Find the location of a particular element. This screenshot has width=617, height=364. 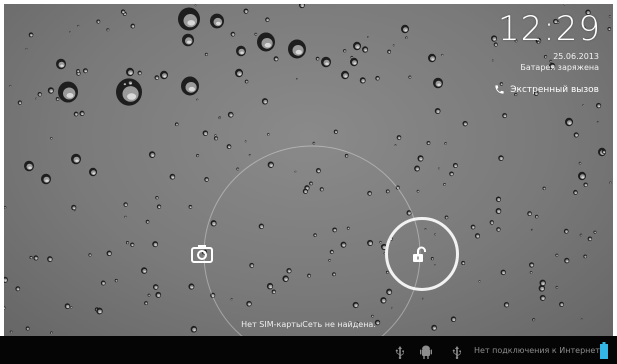

system-bar: Нет подключения к Интернету is located at coordinates (308, 350).